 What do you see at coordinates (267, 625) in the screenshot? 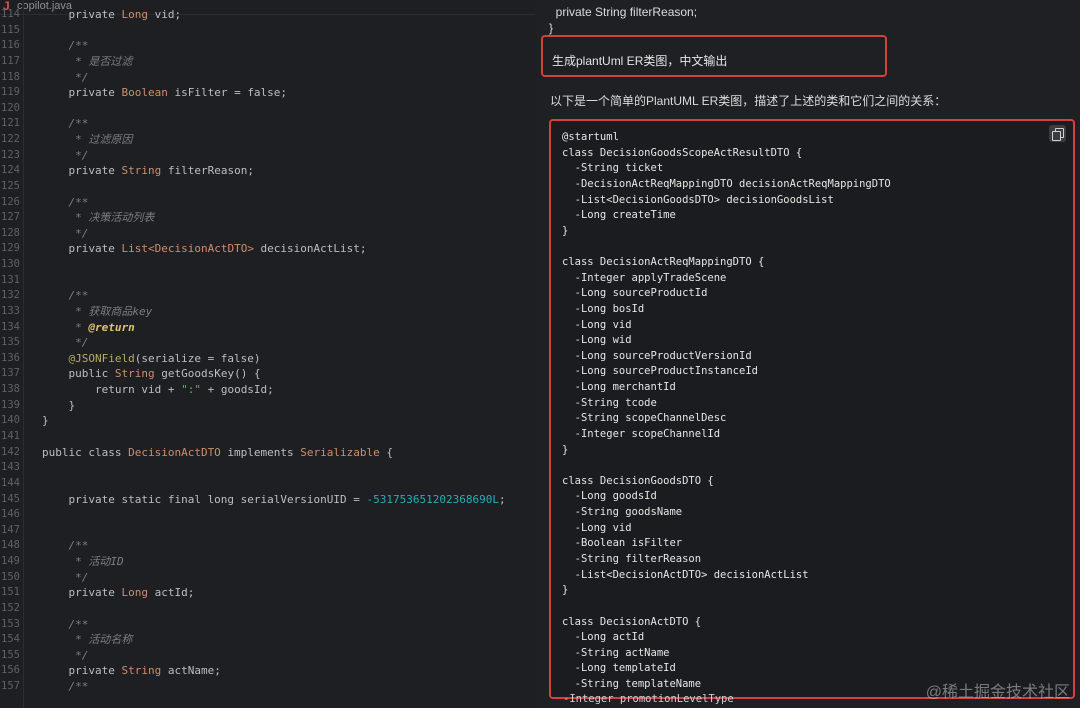
I see `code-line: 153 /**` at bounding box center [267, 625].